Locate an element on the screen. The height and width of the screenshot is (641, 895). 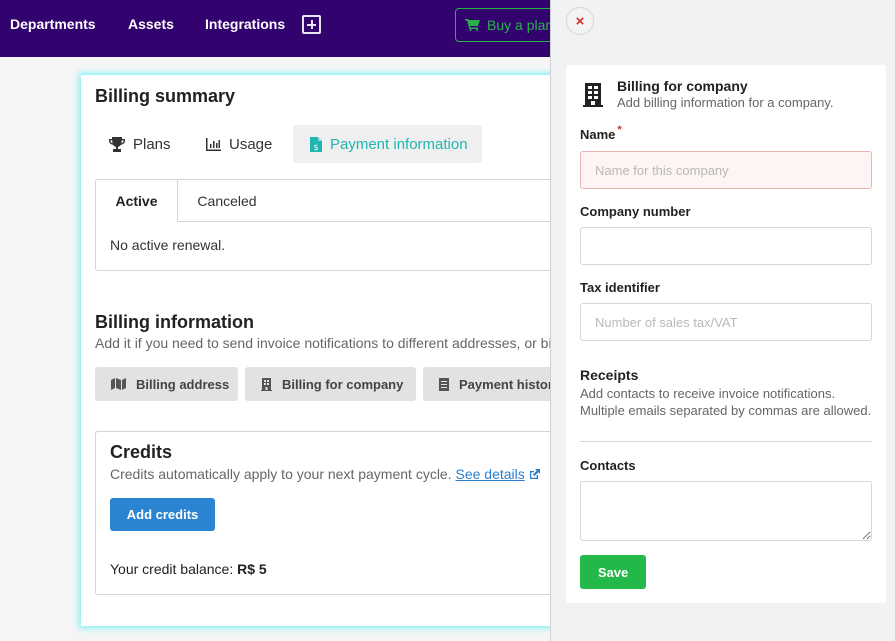
billing-for-company-button: Billing for company is located at coordinates (330, 384).